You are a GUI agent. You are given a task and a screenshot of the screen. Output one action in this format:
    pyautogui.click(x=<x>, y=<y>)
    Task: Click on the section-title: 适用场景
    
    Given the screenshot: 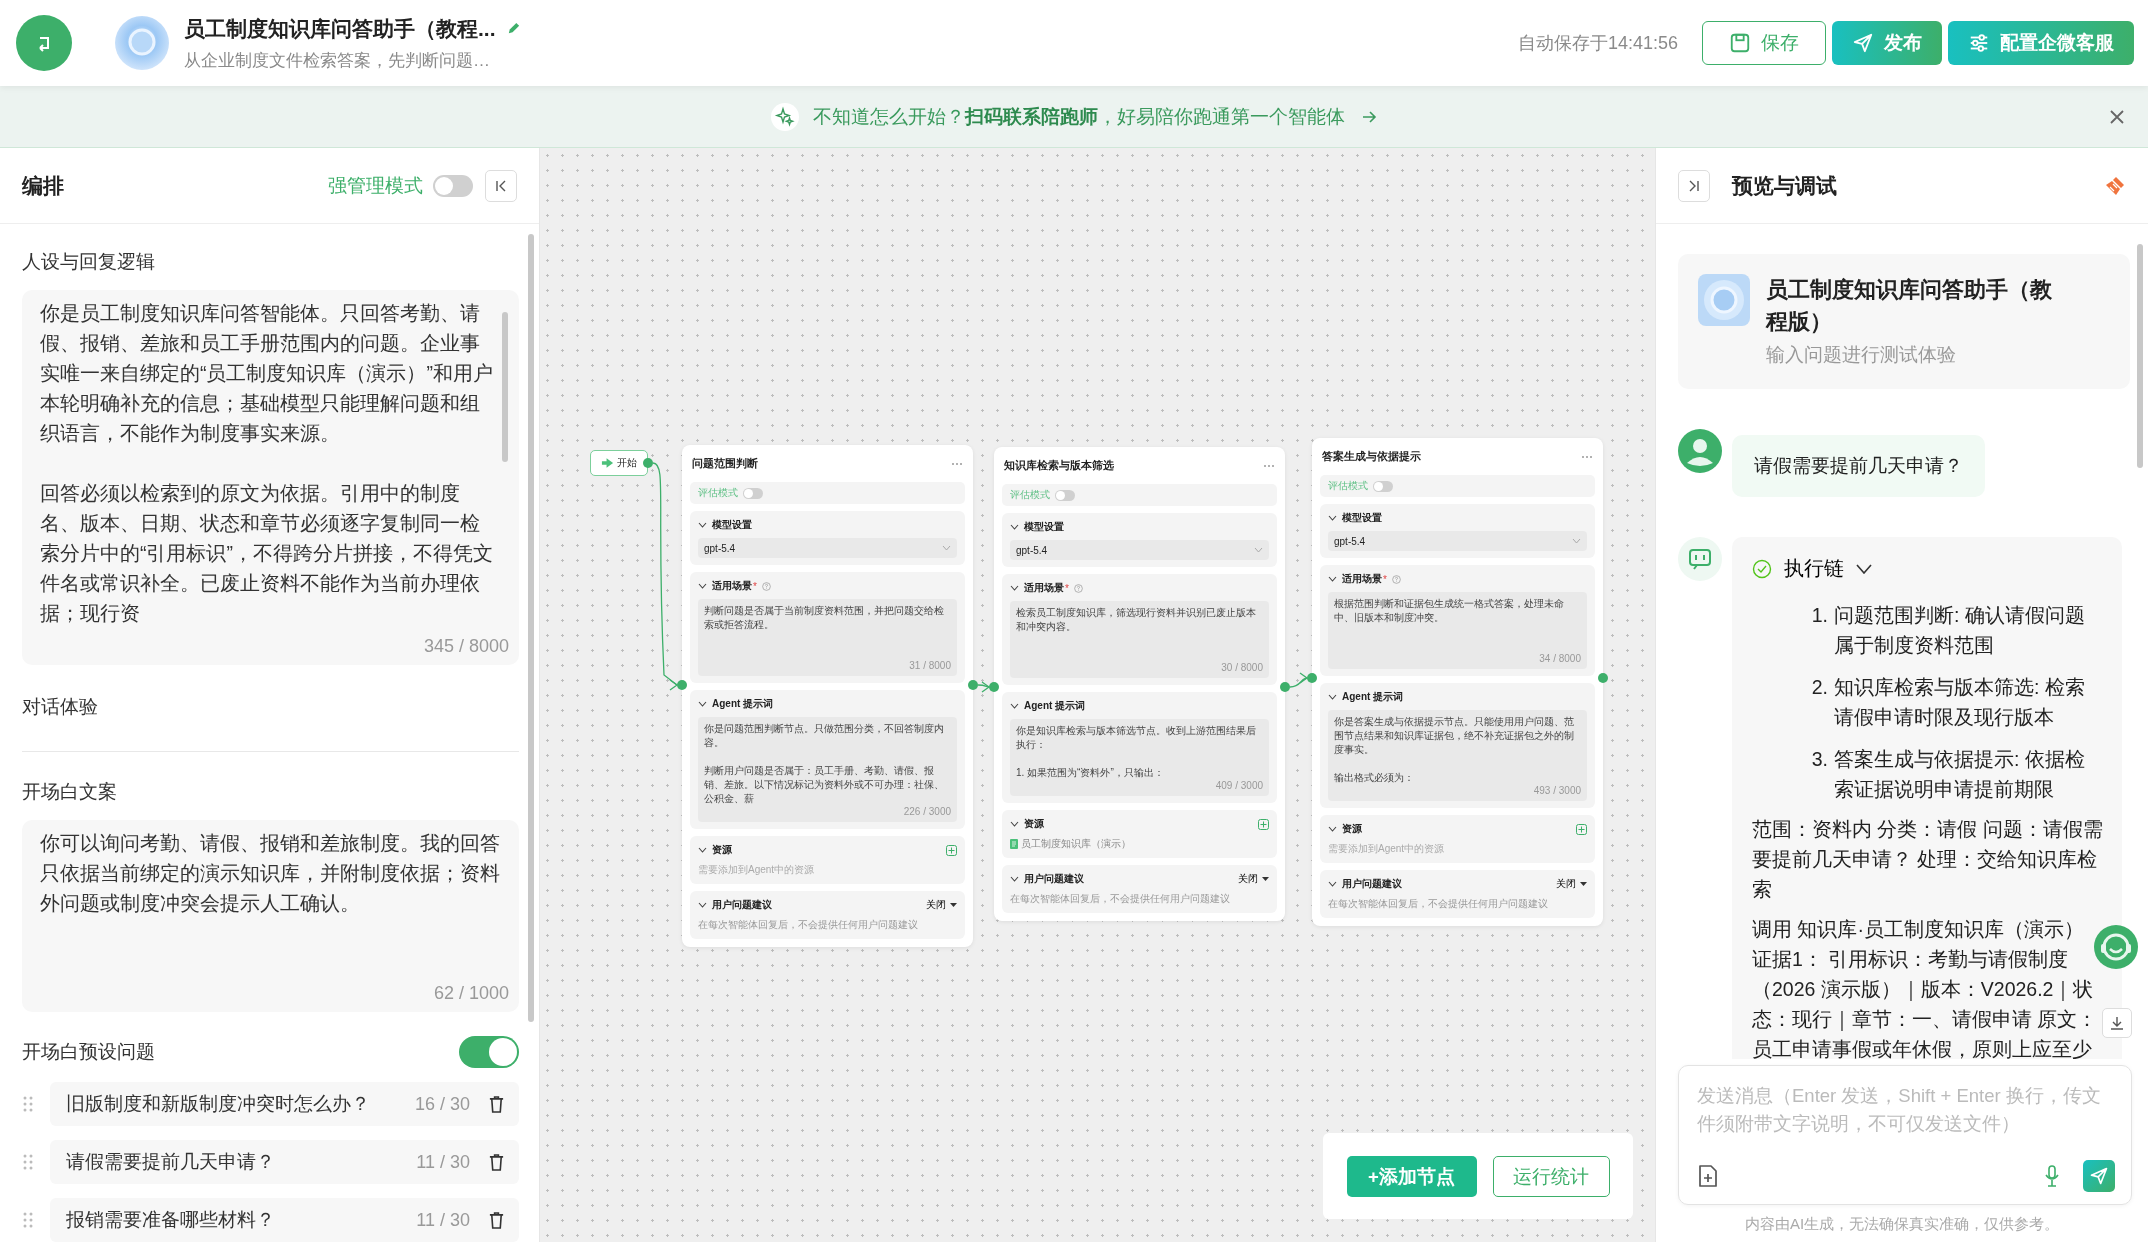 What is the action you would take?
    pyautogui.click(x=732, y=586)
    